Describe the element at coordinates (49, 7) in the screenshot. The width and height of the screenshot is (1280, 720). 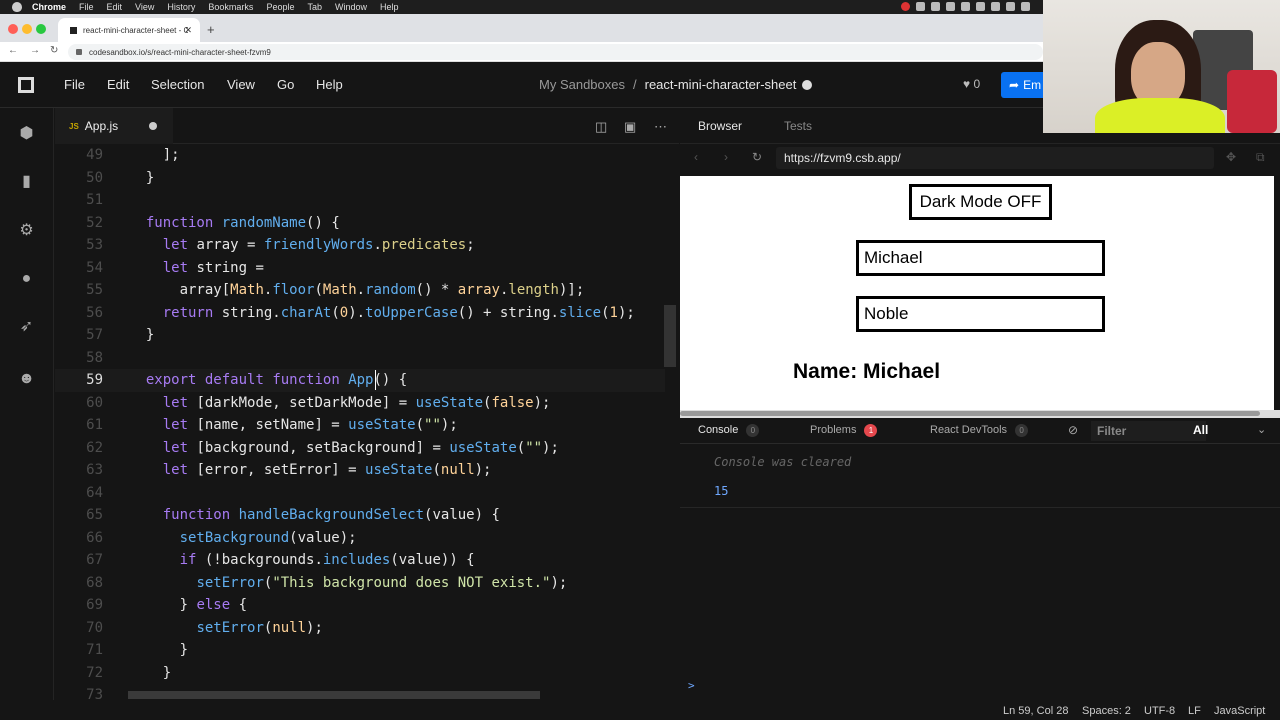
I see `menu-chrome: Chrome` at that location.